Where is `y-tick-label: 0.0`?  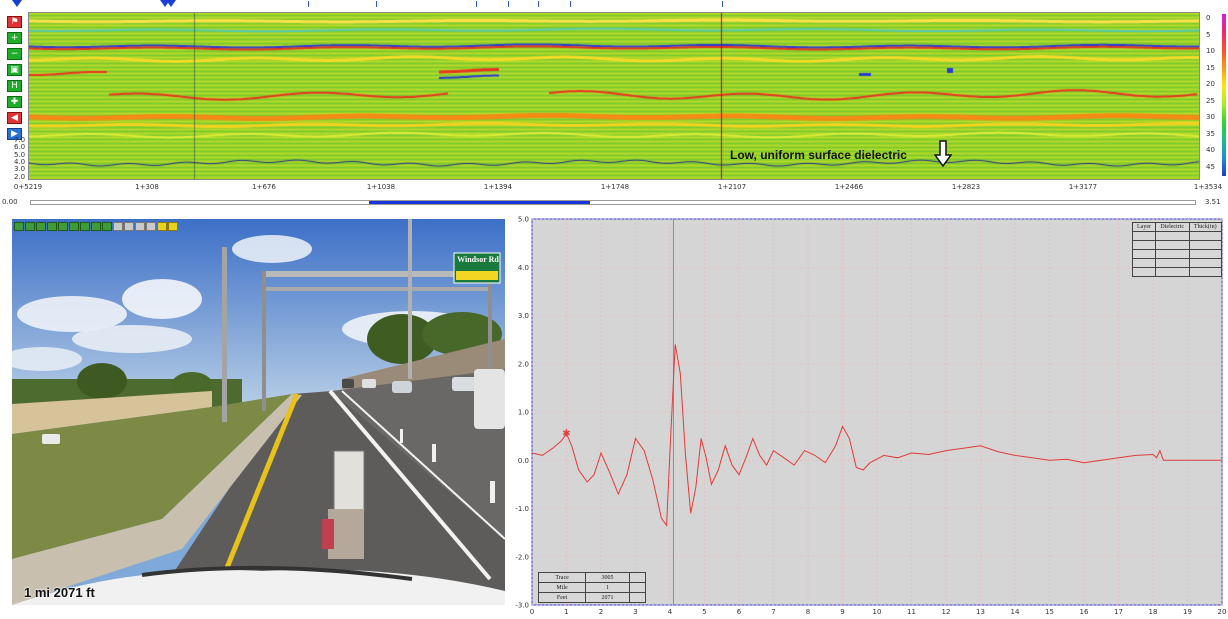
y-tick-label: 0.0 is located at coordinates (523, 461).